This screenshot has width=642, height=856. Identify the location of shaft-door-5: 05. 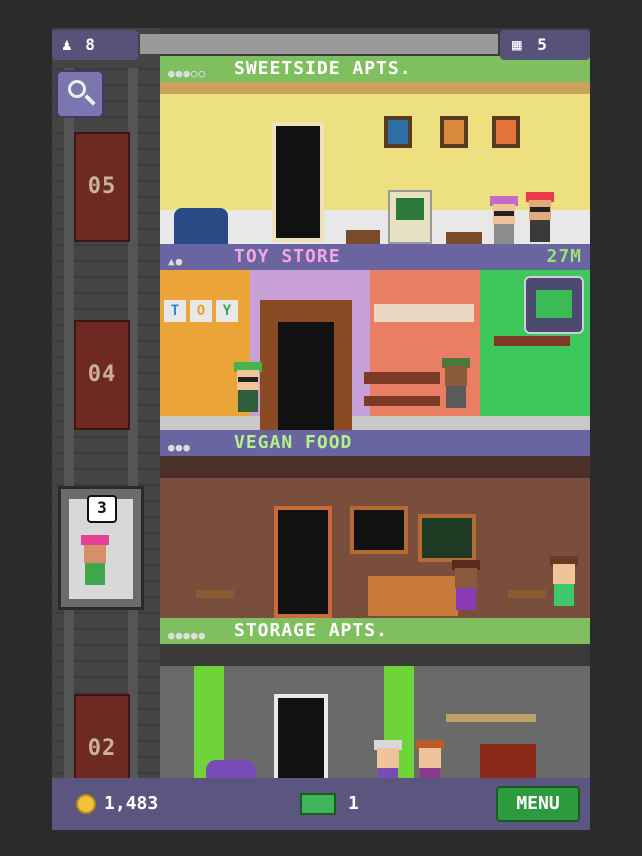
(102, 187).